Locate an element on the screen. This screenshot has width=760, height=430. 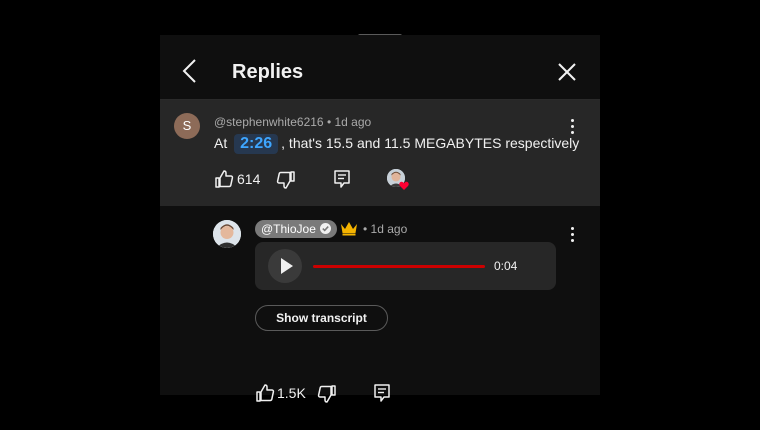
panel-title: Replies is located at coordinates (268, 72).